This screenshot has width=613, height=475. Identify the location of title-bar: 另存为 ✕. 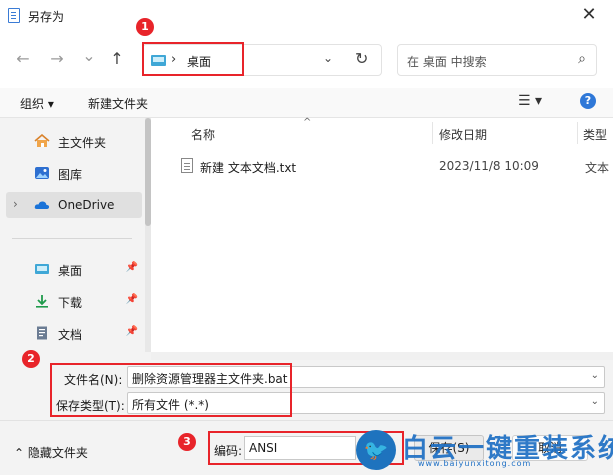
(306, 16).